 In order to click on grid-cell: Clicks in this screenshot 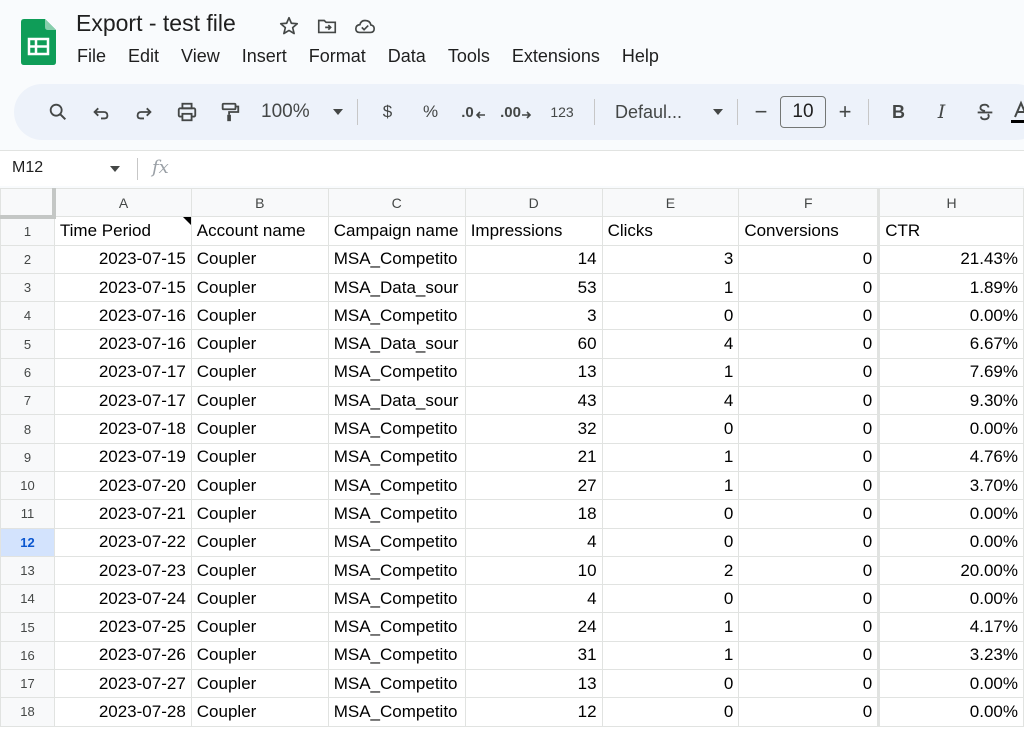, I will do `click(670, 231)`.